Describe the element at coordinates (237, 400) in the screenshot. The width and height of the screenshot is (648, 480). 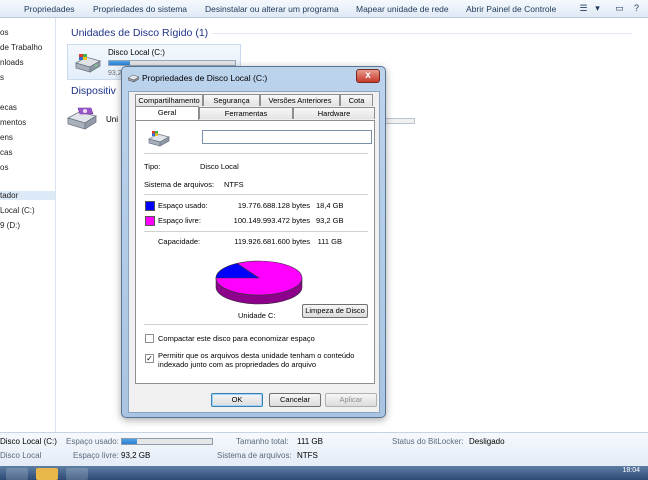
I see `ok-button: OK` at that location.